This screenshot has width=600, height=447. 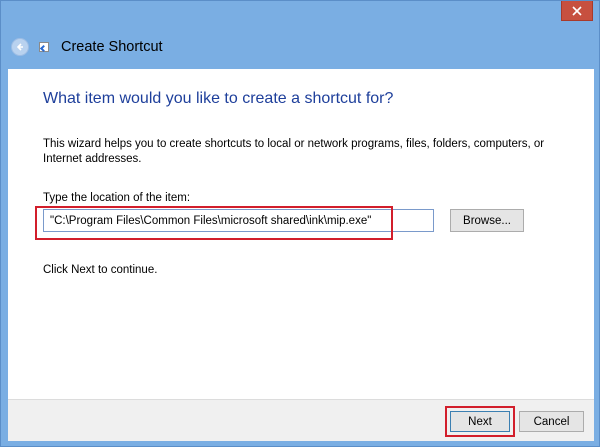 What do you see at coordinates (100, 270) in the screenshot?
I see `next-hint-text: Click Next to continue.` at bounding box center [100, 270].